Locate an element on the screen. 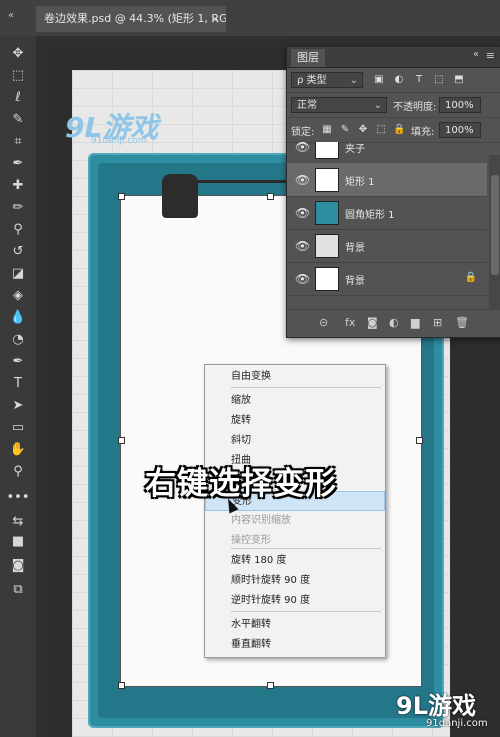 This screenshot has width=500, height=737. move-tool-icon: ✥ is located at coordinates (18, 53).